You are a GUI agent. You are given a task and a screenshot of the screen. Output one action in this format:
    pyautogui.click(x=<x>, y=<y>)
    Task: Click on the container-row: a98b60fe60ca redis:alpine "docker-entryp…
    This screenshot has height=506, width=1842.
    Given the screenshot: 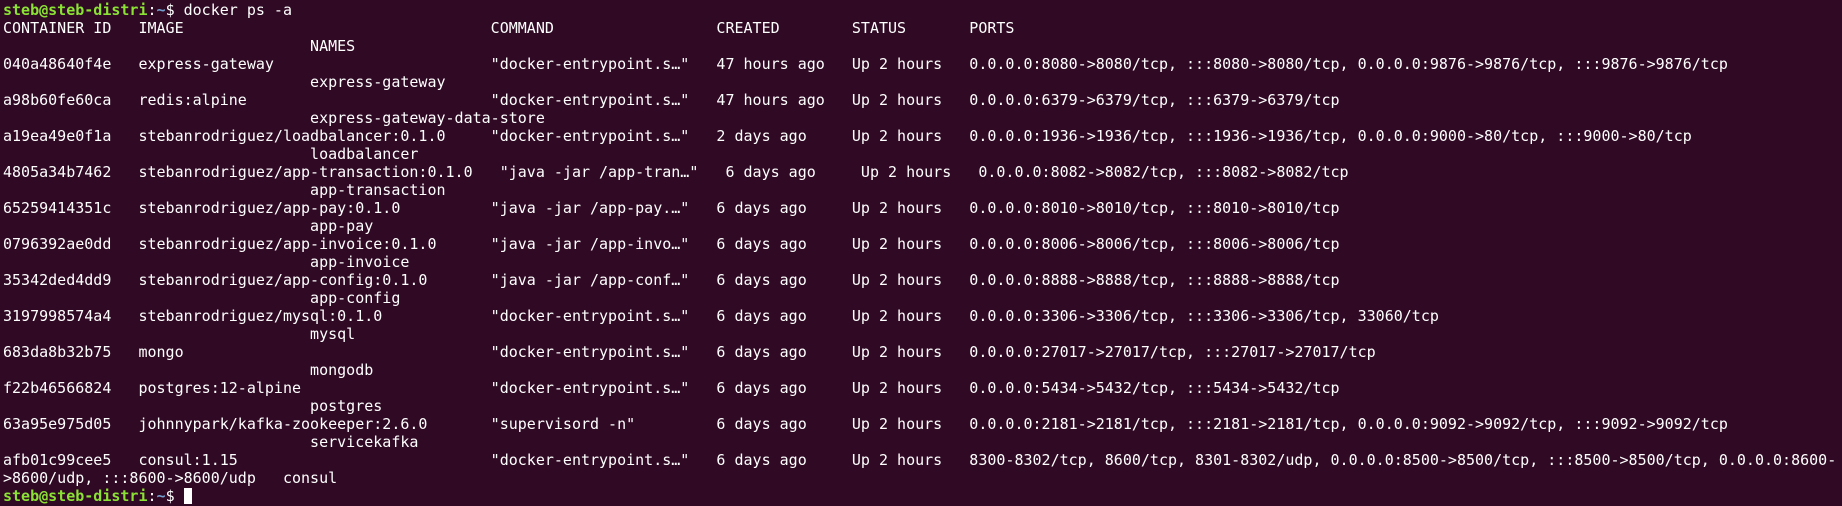 What is the action you would take?
    pyautogui.click(x=671, y=100)
    